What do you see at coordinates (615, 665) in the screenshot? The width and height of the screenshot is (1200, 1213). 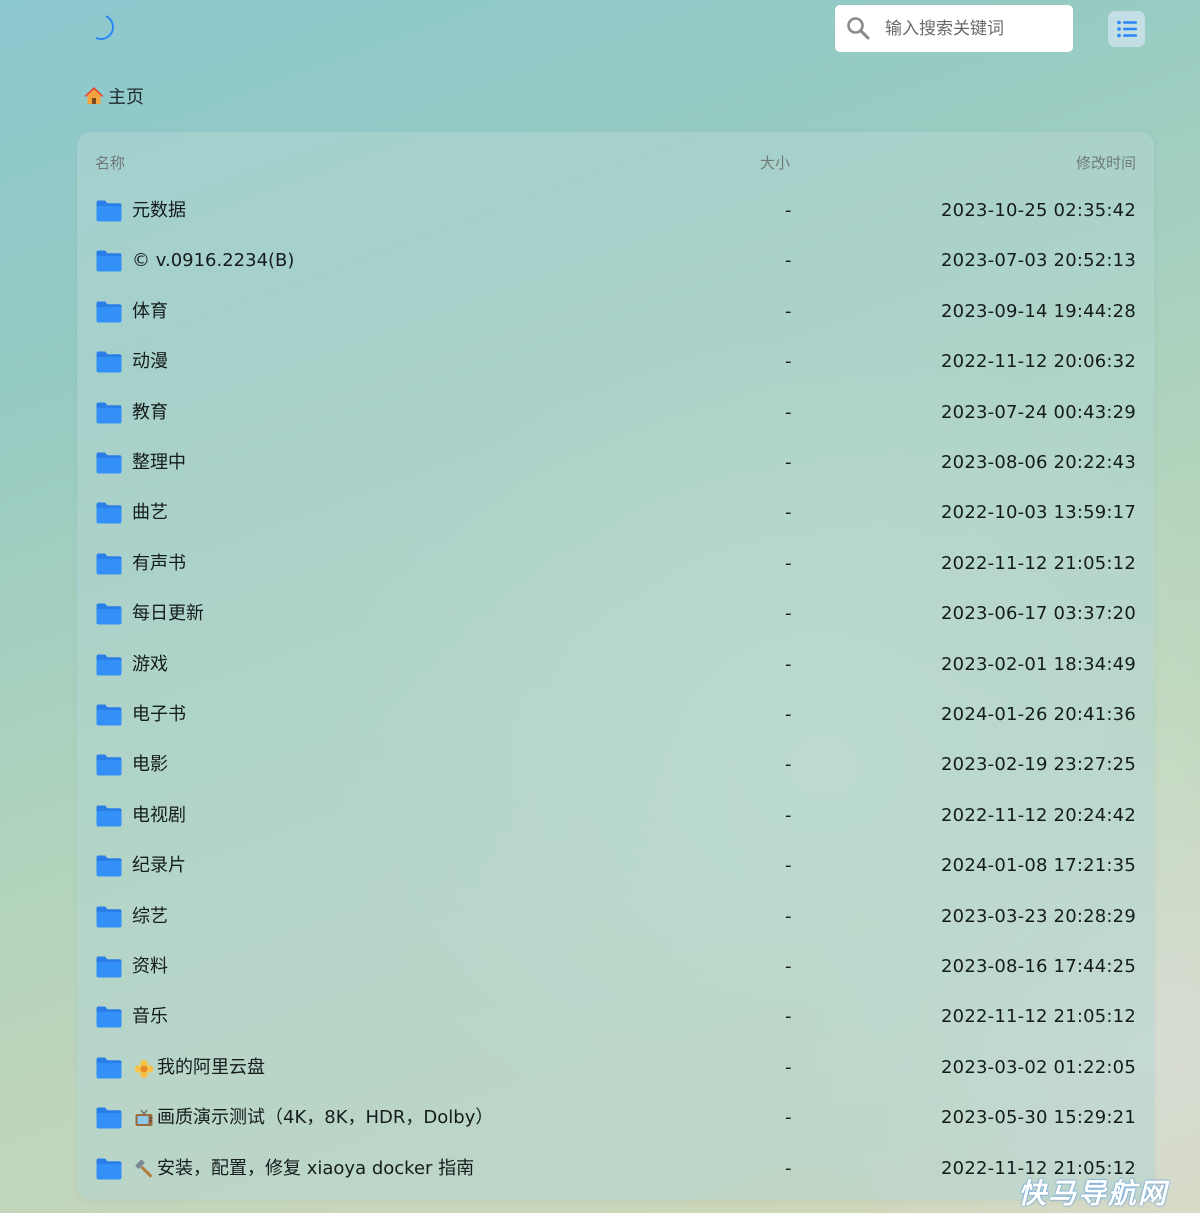 I see `table-row: 游戏 - 2023-02-01 18:34:49` at bounding box center [615, 665].